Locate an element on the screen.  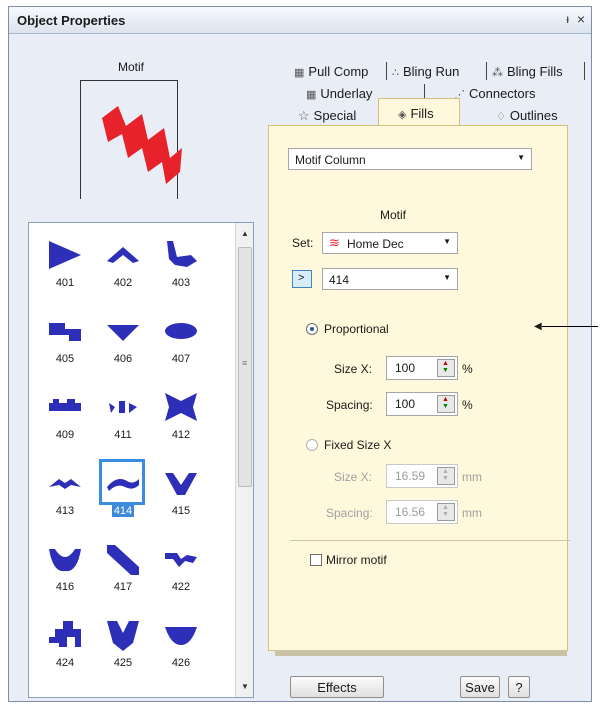
bling-fills-icon: ⁂ is located at coordinates (497, 73).